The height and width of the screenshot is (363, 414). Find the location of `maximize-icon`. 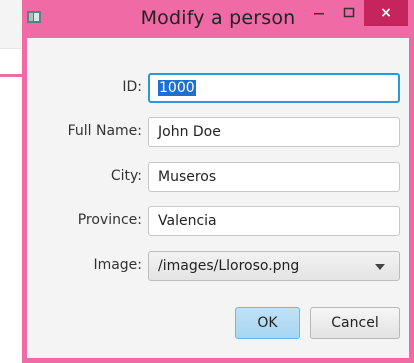

maximize-icon is located at coordinates (349, 12).